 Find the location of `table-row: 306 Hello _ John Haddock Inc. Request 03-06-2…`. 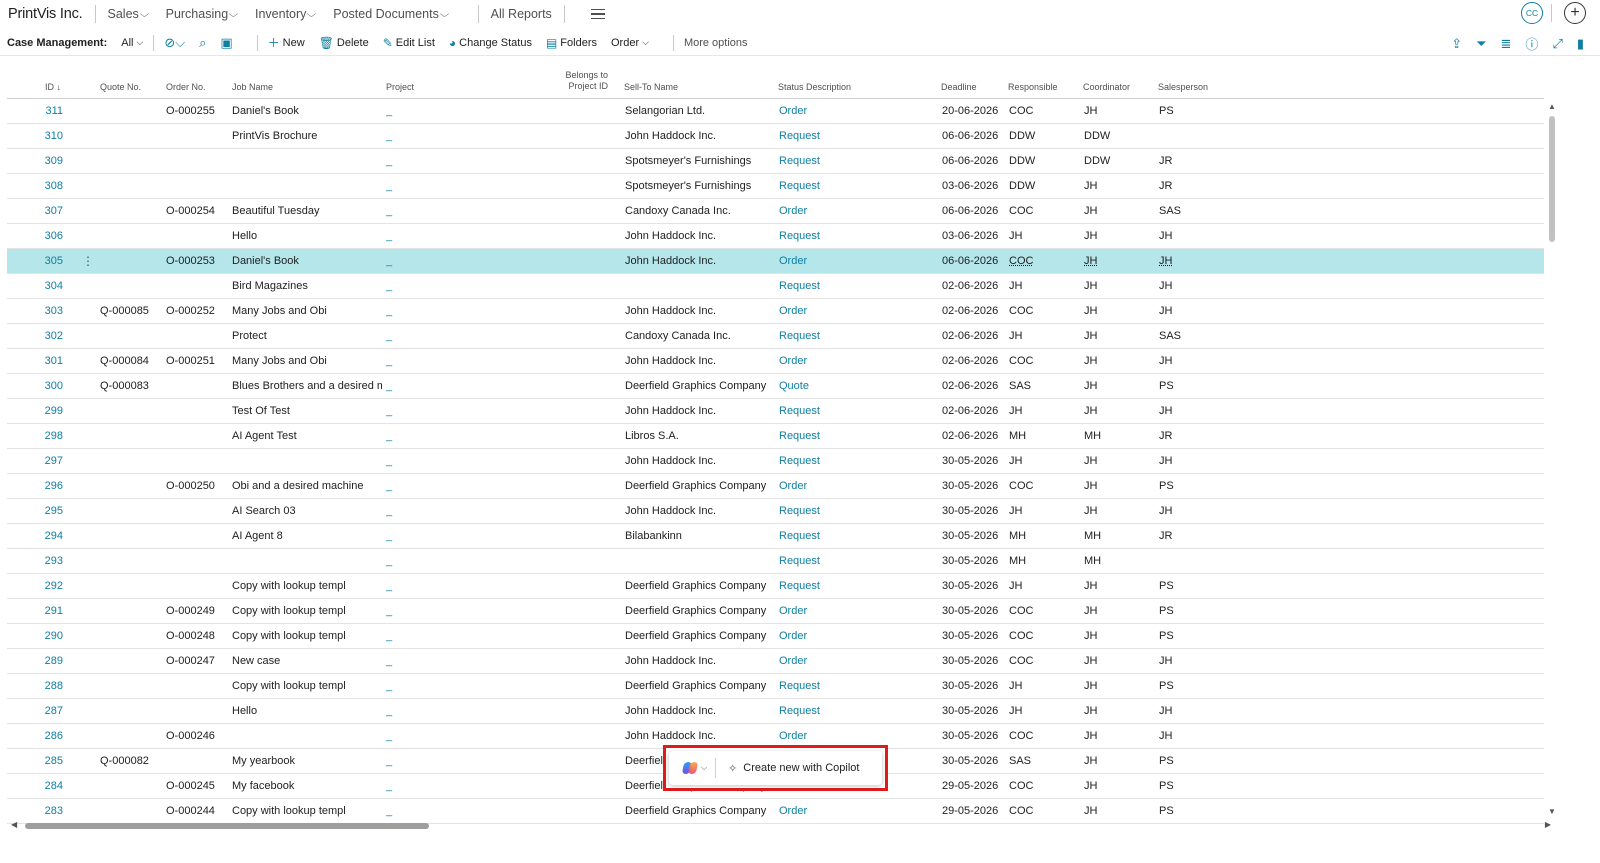

table-row: 306 Hello _ John Haddock Inc. Request 03-06-2… is located at coordinates (775, 236).